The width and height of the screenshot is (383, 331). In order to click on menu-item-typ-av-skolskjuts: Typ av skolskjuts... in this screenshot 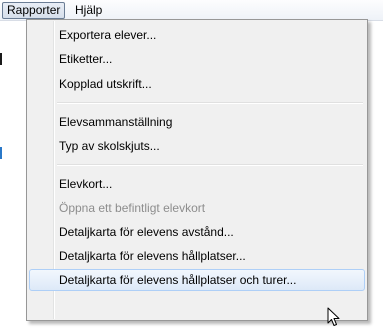, I will do `click(197, 146)`.